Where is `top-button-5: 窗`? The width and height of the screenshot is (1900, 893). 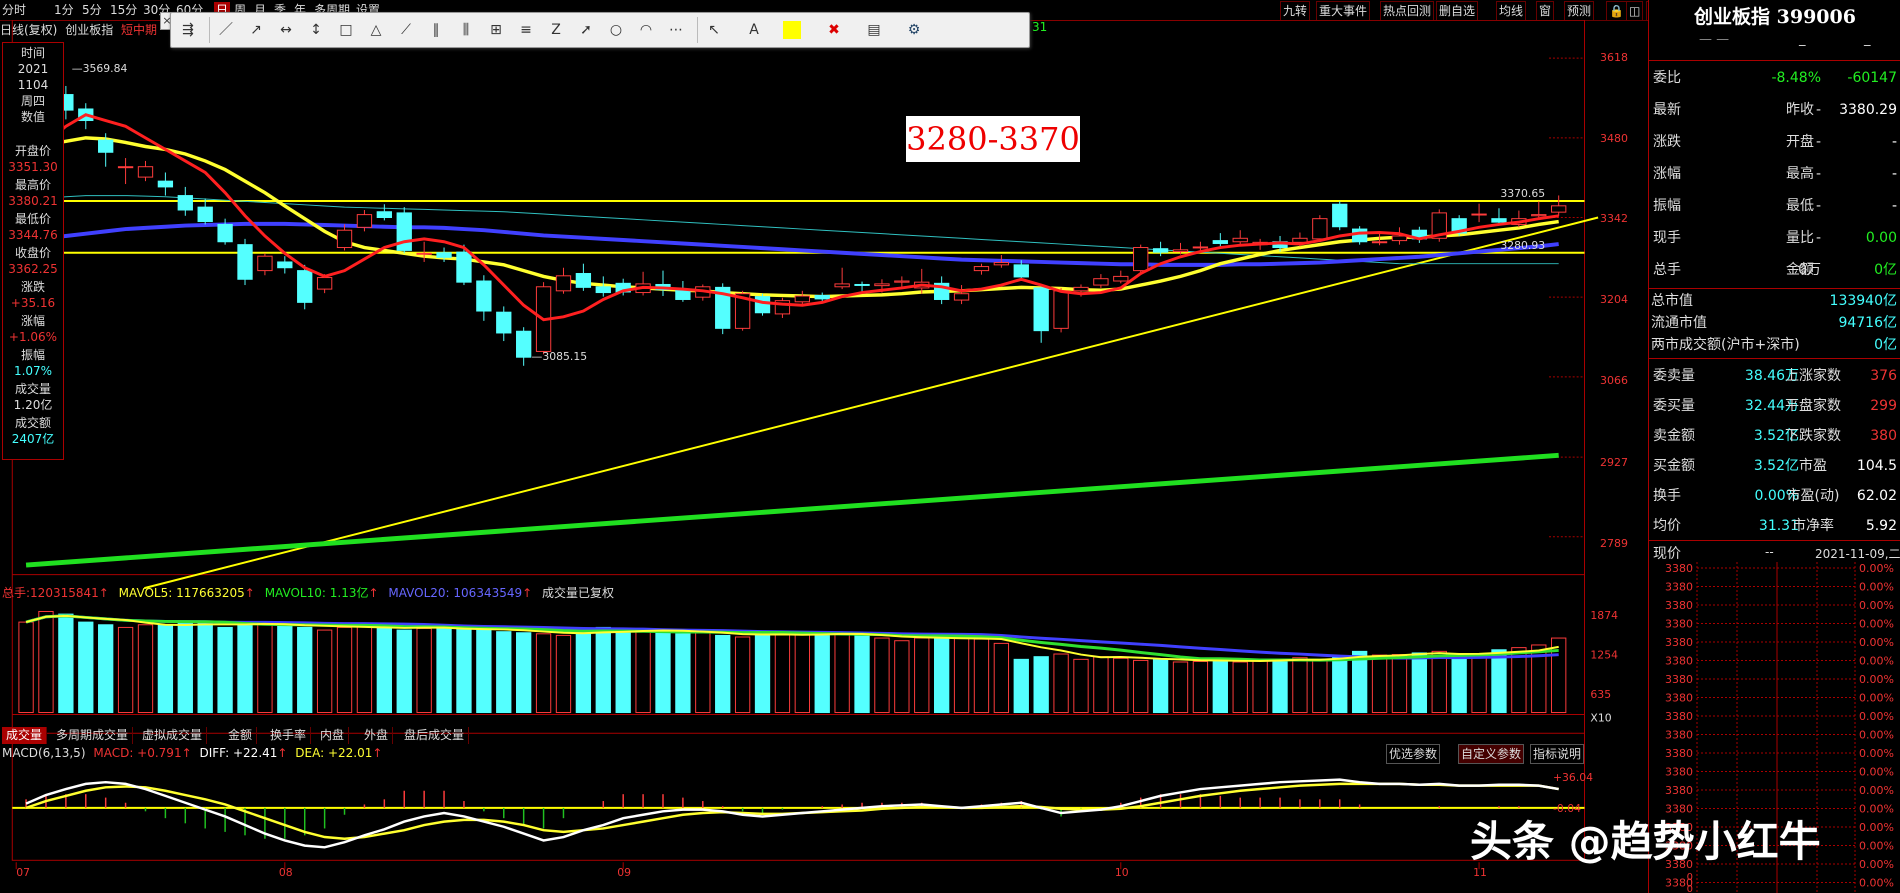 top-button-5: 窗 is located at coordinates (1545, 11).